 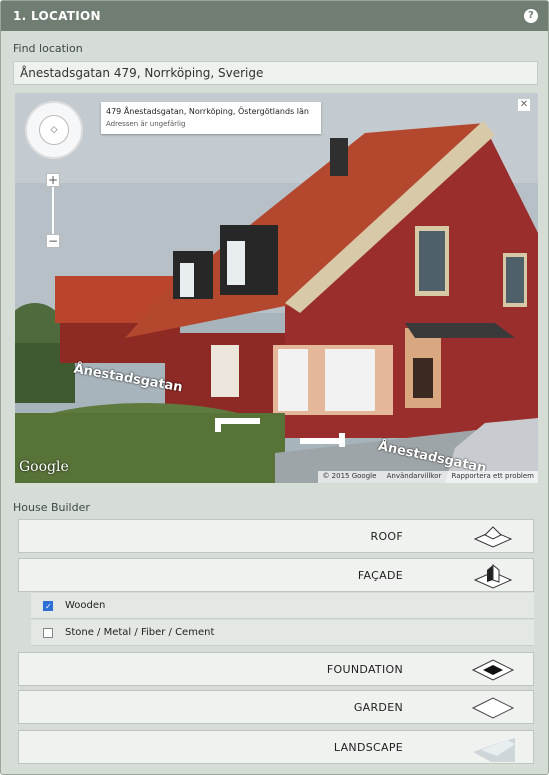 What do you see at coordinates (276, 536) in the screenshot?
I see `section-roof: ROOF` at bounding box center [276, 536].